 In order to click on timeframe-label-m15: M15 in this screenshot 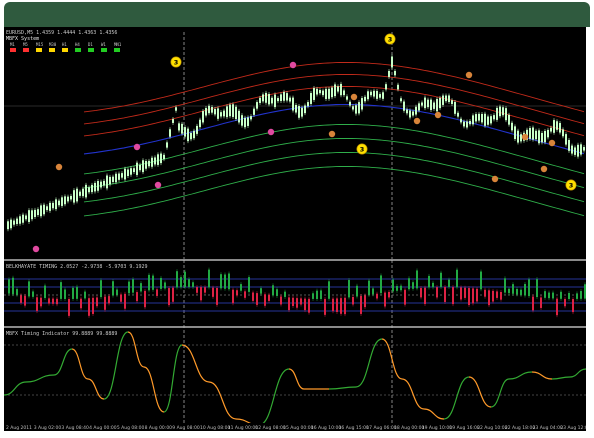, I will do `click(40, 44)`.